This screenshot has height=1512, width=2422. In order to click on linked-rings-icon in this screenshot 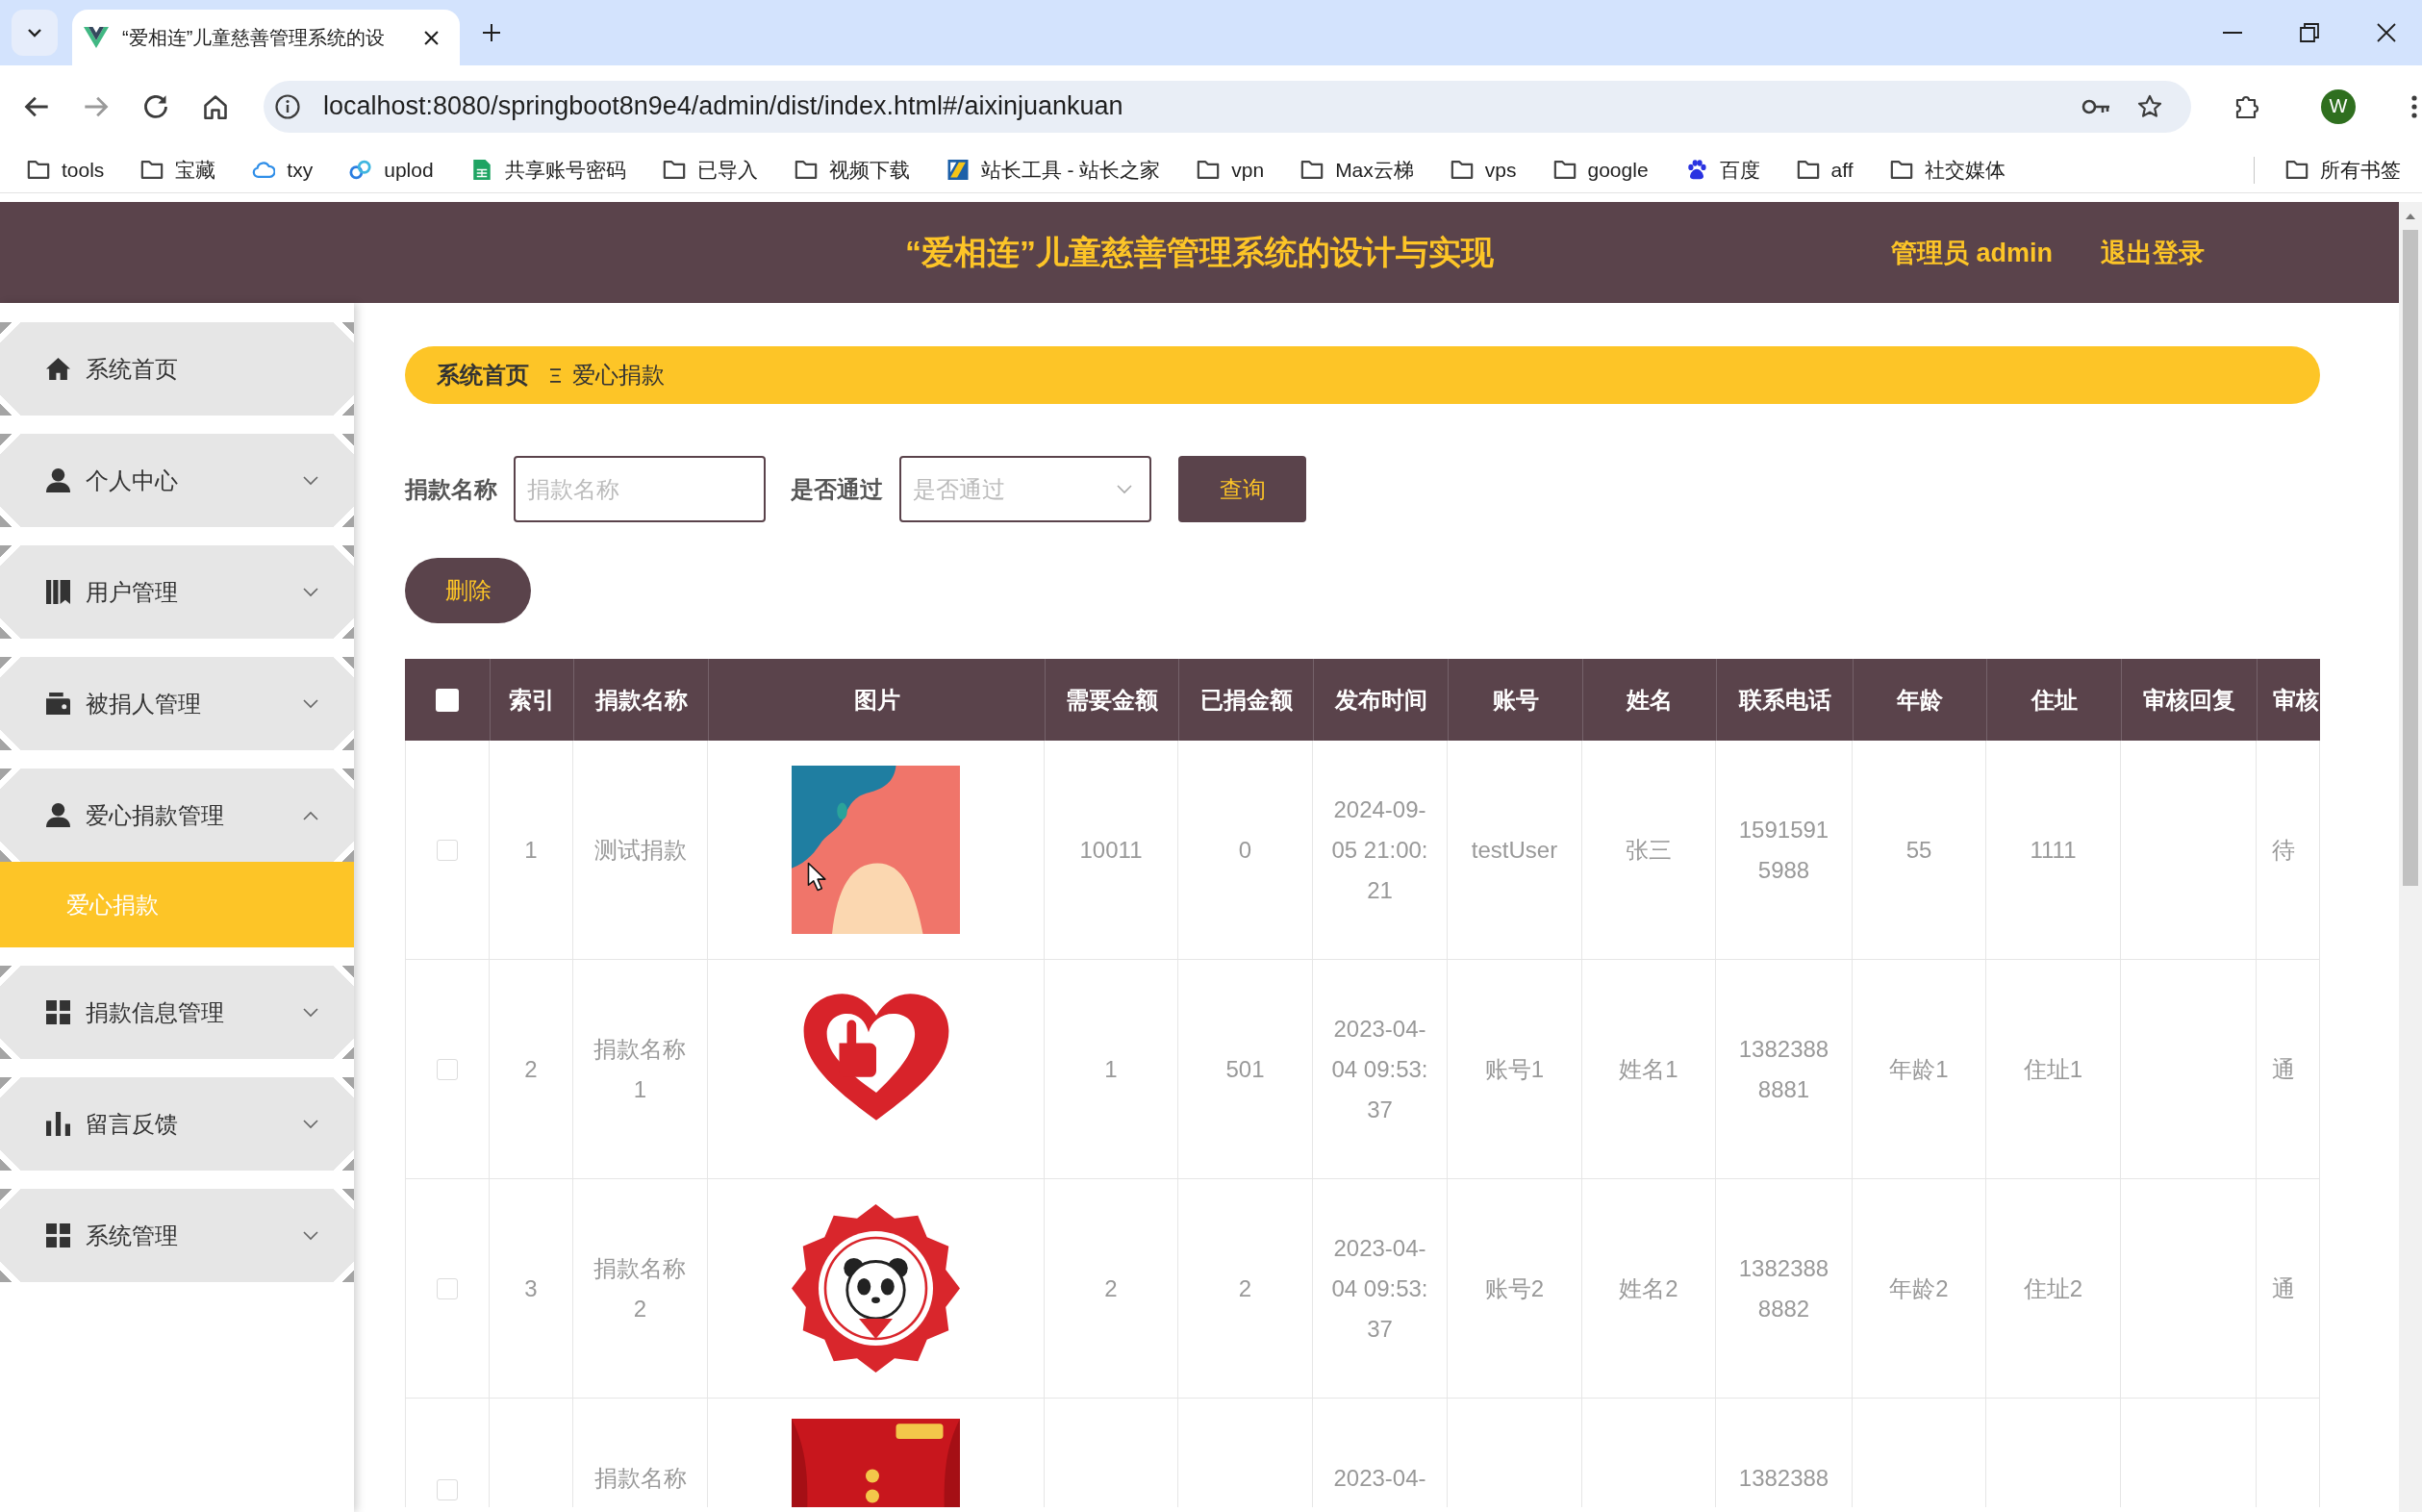, I will do `click(361, 170)`.